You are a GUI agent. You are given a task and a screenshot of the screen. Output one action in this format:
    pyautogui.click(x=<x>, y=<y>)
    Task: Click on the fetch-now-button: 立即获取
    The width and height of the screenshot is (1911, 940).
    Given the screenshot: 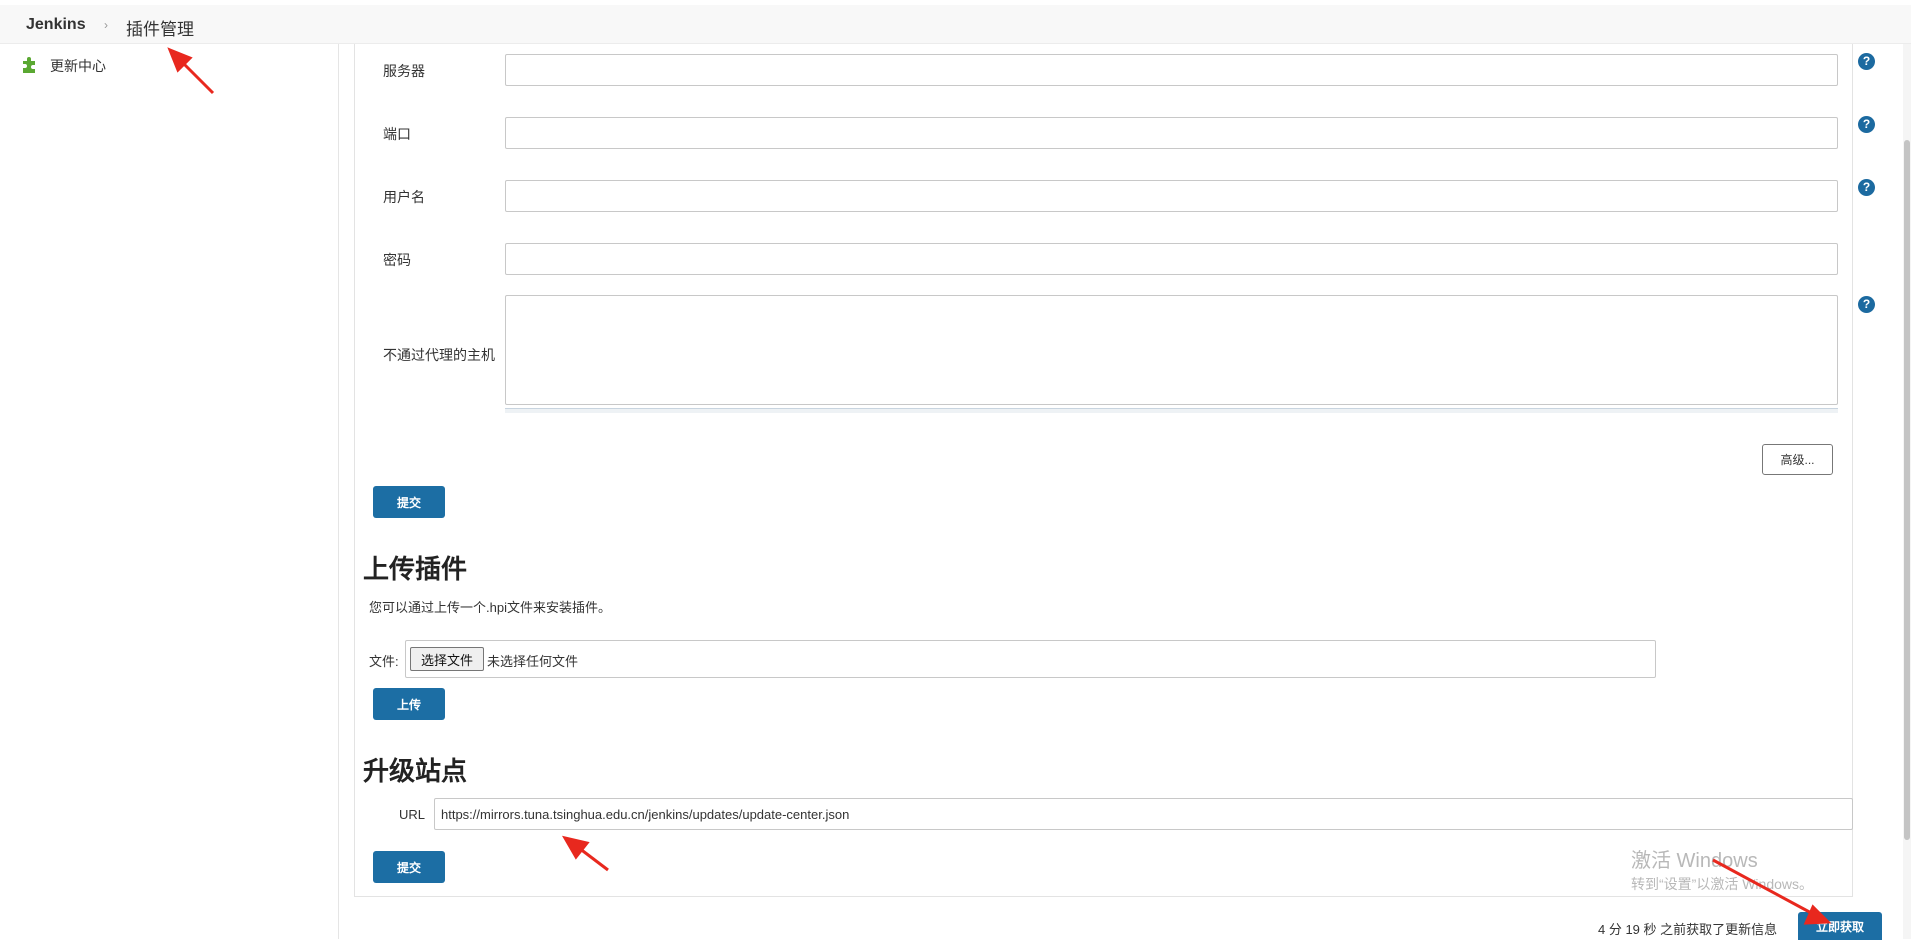 What is the action you would take?
    pyautogui.click(x=1840, y=926)
    